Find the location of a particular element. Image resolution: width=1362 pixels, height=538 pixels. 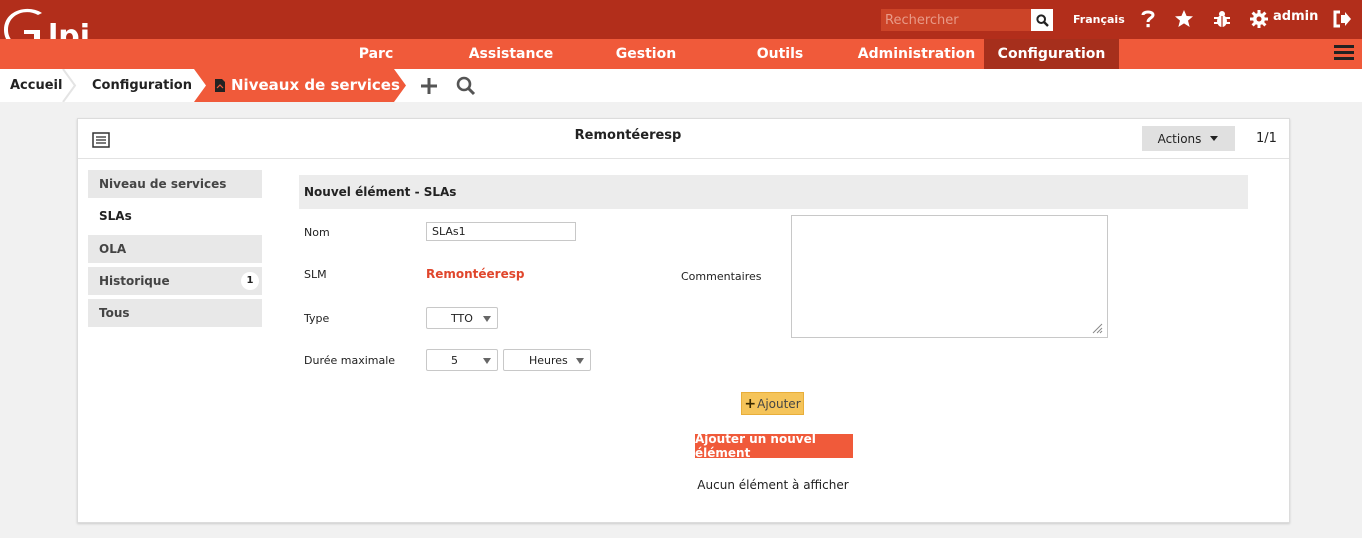

help-icon is located at coordinates (1148, 19).